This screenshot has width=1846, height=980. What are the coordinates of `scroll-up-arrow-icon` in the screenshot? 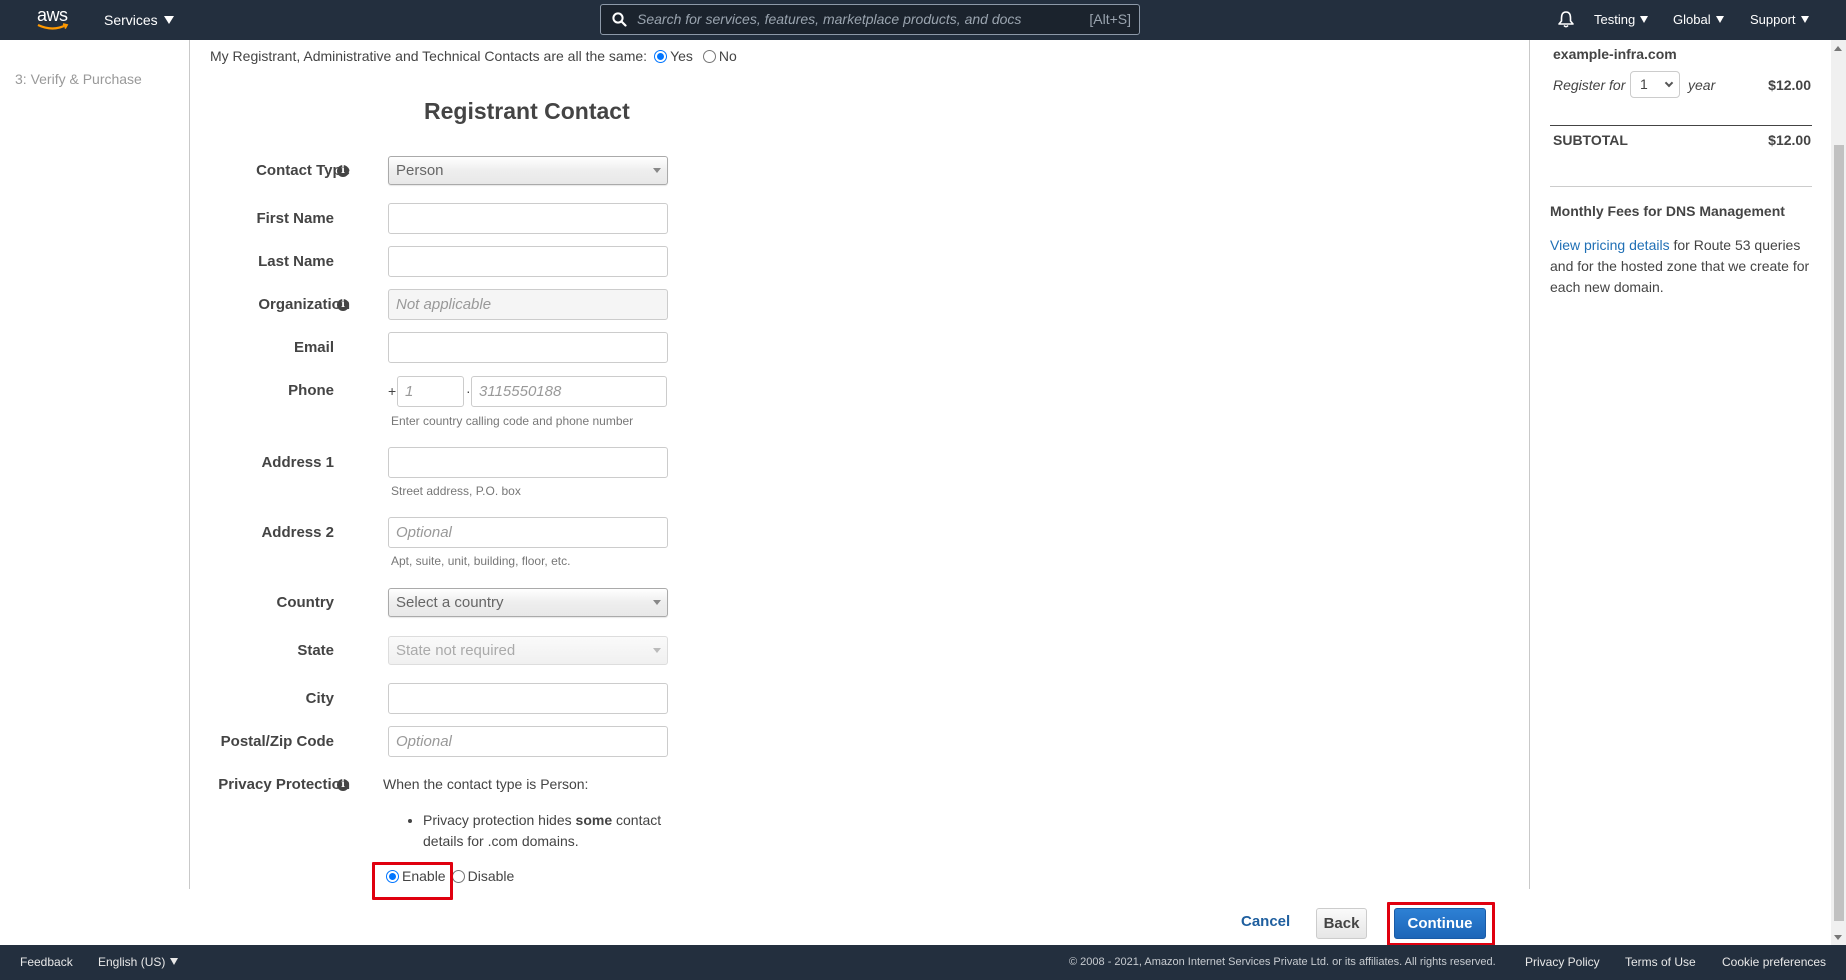 It's located at (1838, 48).